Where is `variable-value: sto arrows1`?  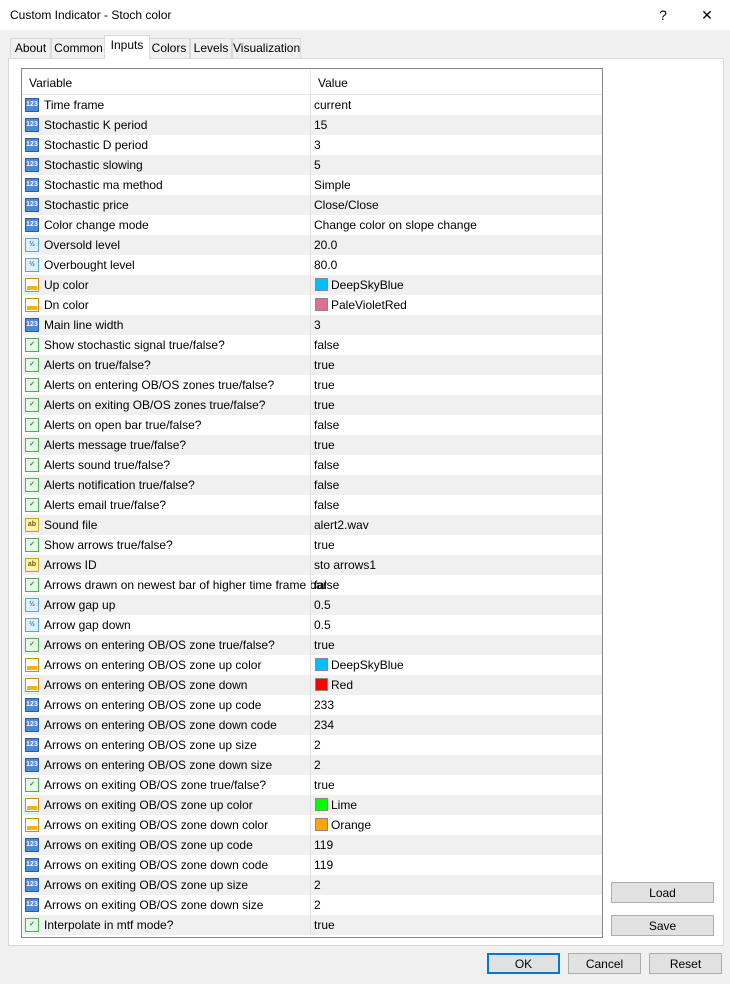 variable-value: sto arrows1 is located at coordinates (345, 565).